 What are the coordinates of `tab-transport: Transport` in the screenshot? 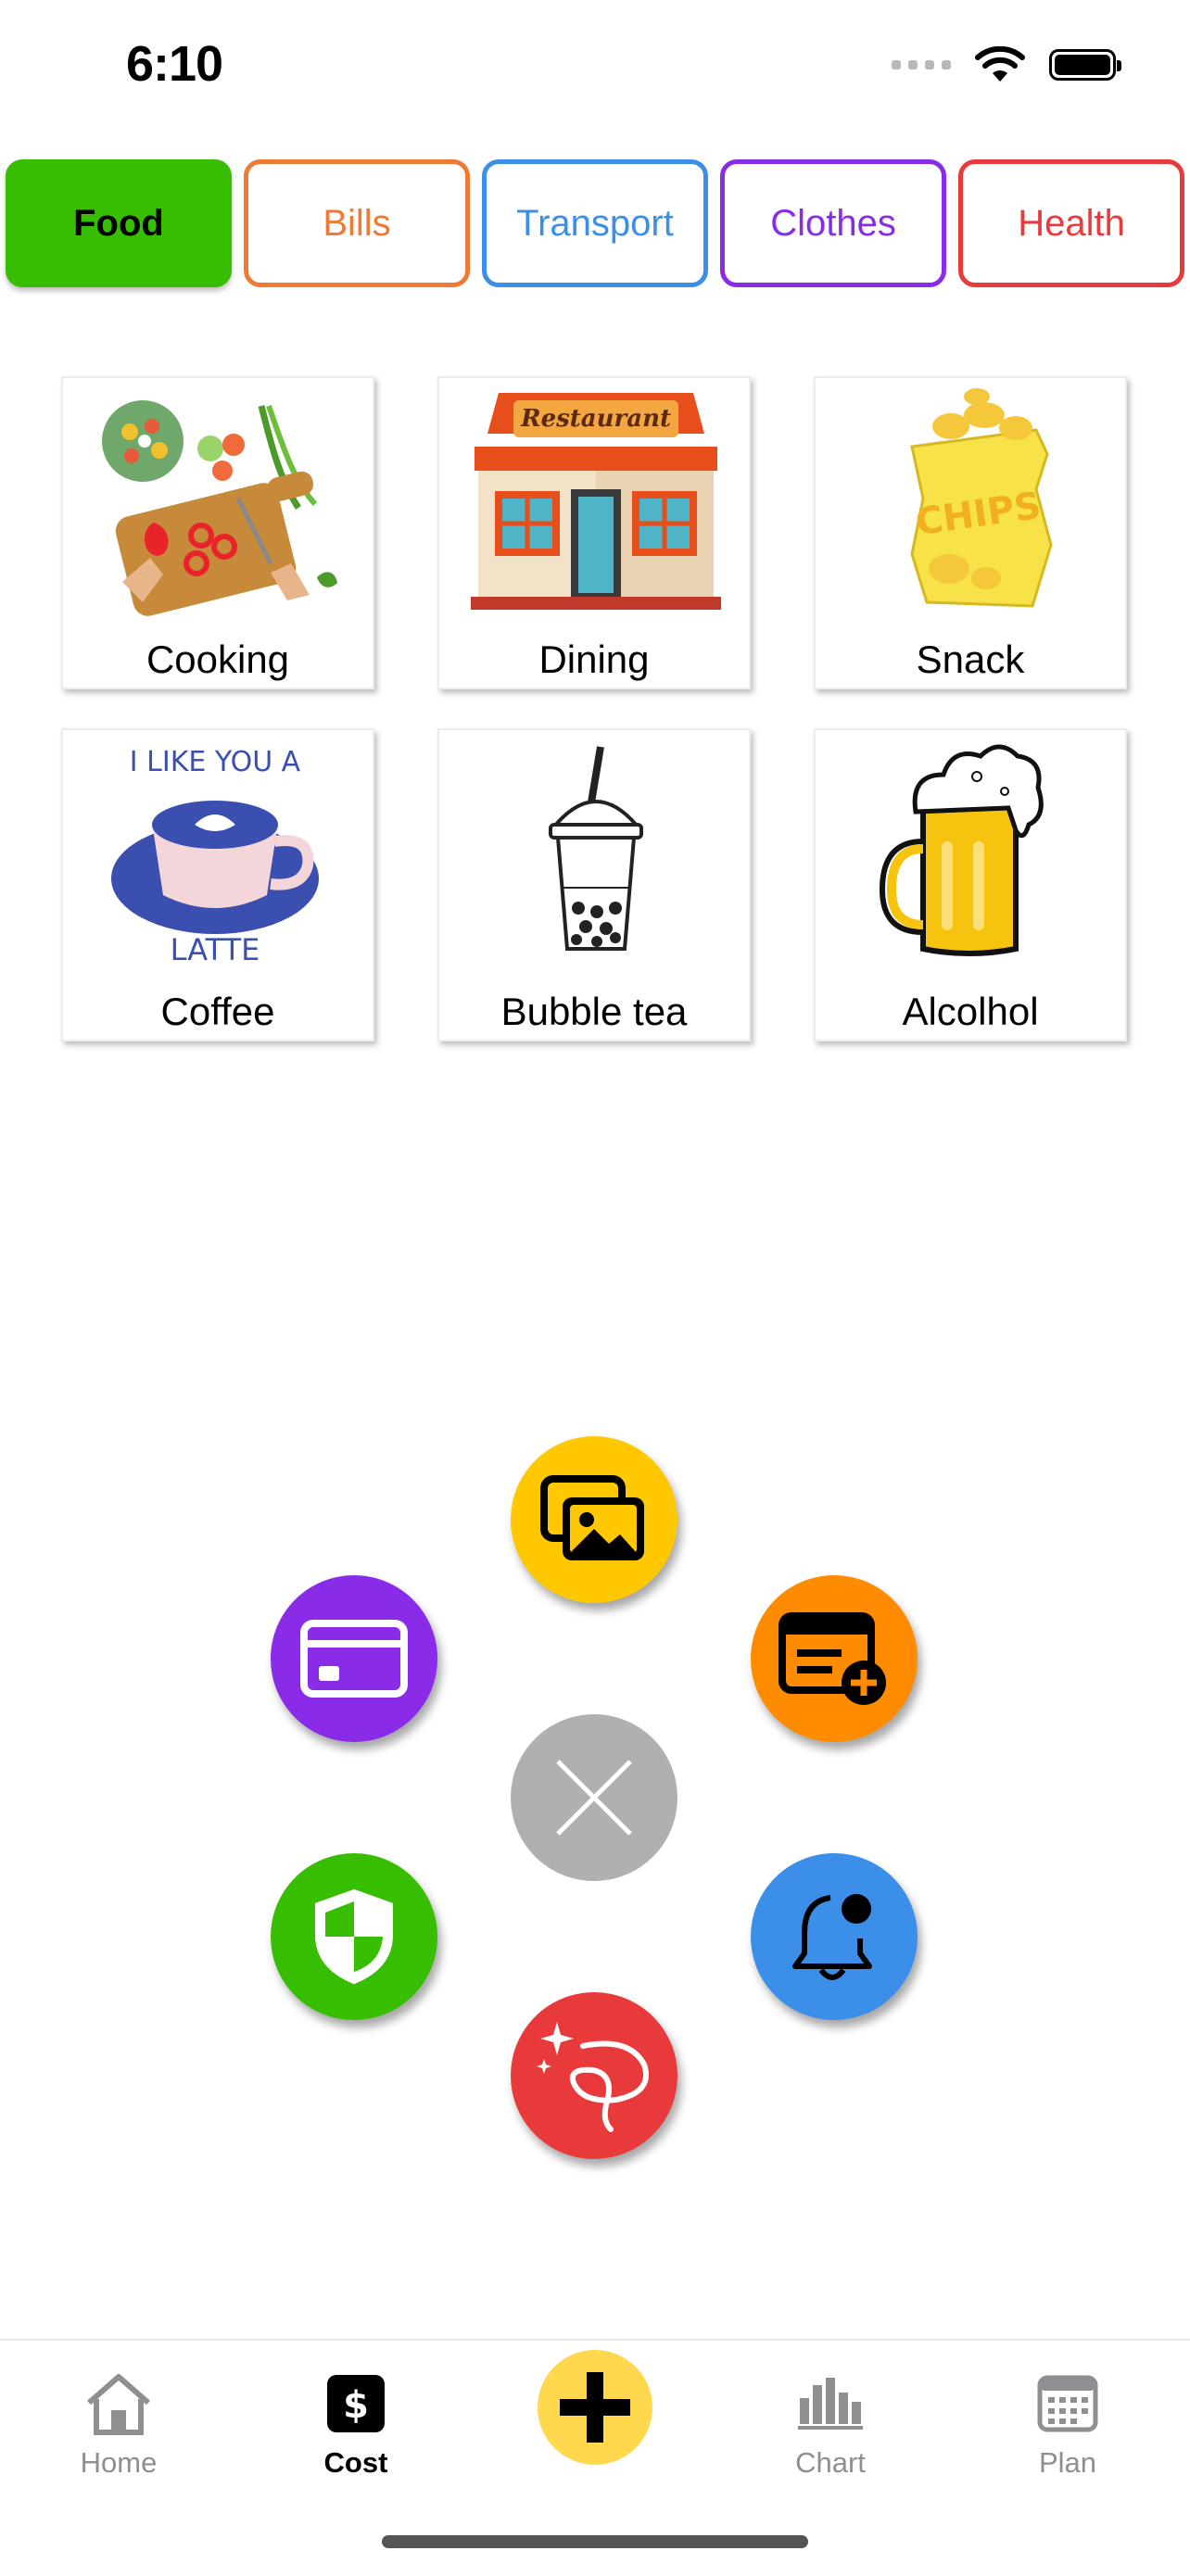 It's located at (595, 223).